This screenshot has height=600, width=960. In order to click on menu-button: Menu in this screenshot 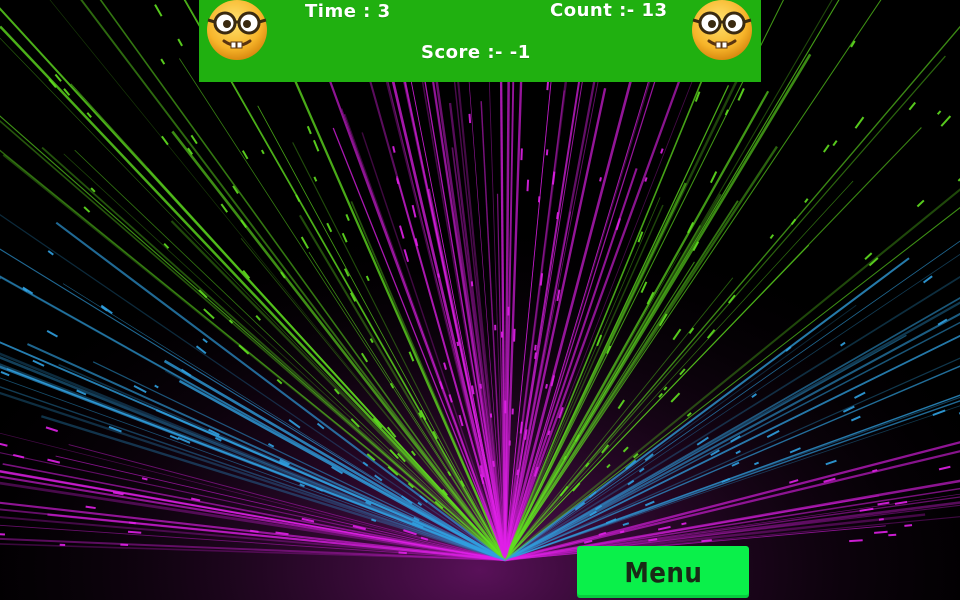, I will do `click(663, 572)`.